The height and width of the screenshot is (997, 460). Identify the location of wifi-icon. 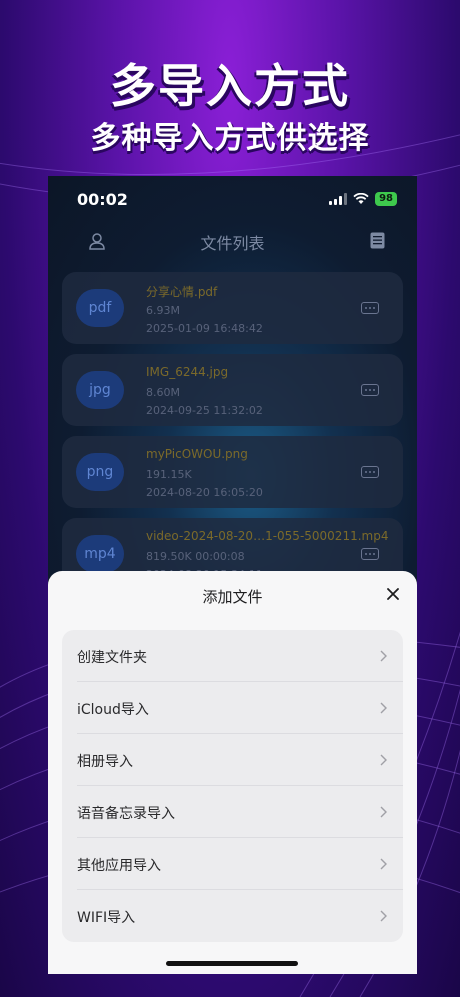
(361, 198).